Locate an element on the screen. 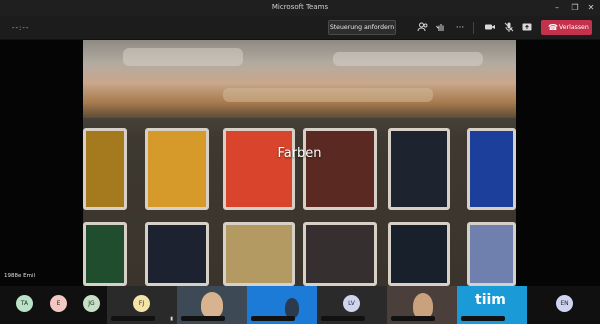  participant-tile-fj: FJ ▮ is located at coordinates (142, 305).